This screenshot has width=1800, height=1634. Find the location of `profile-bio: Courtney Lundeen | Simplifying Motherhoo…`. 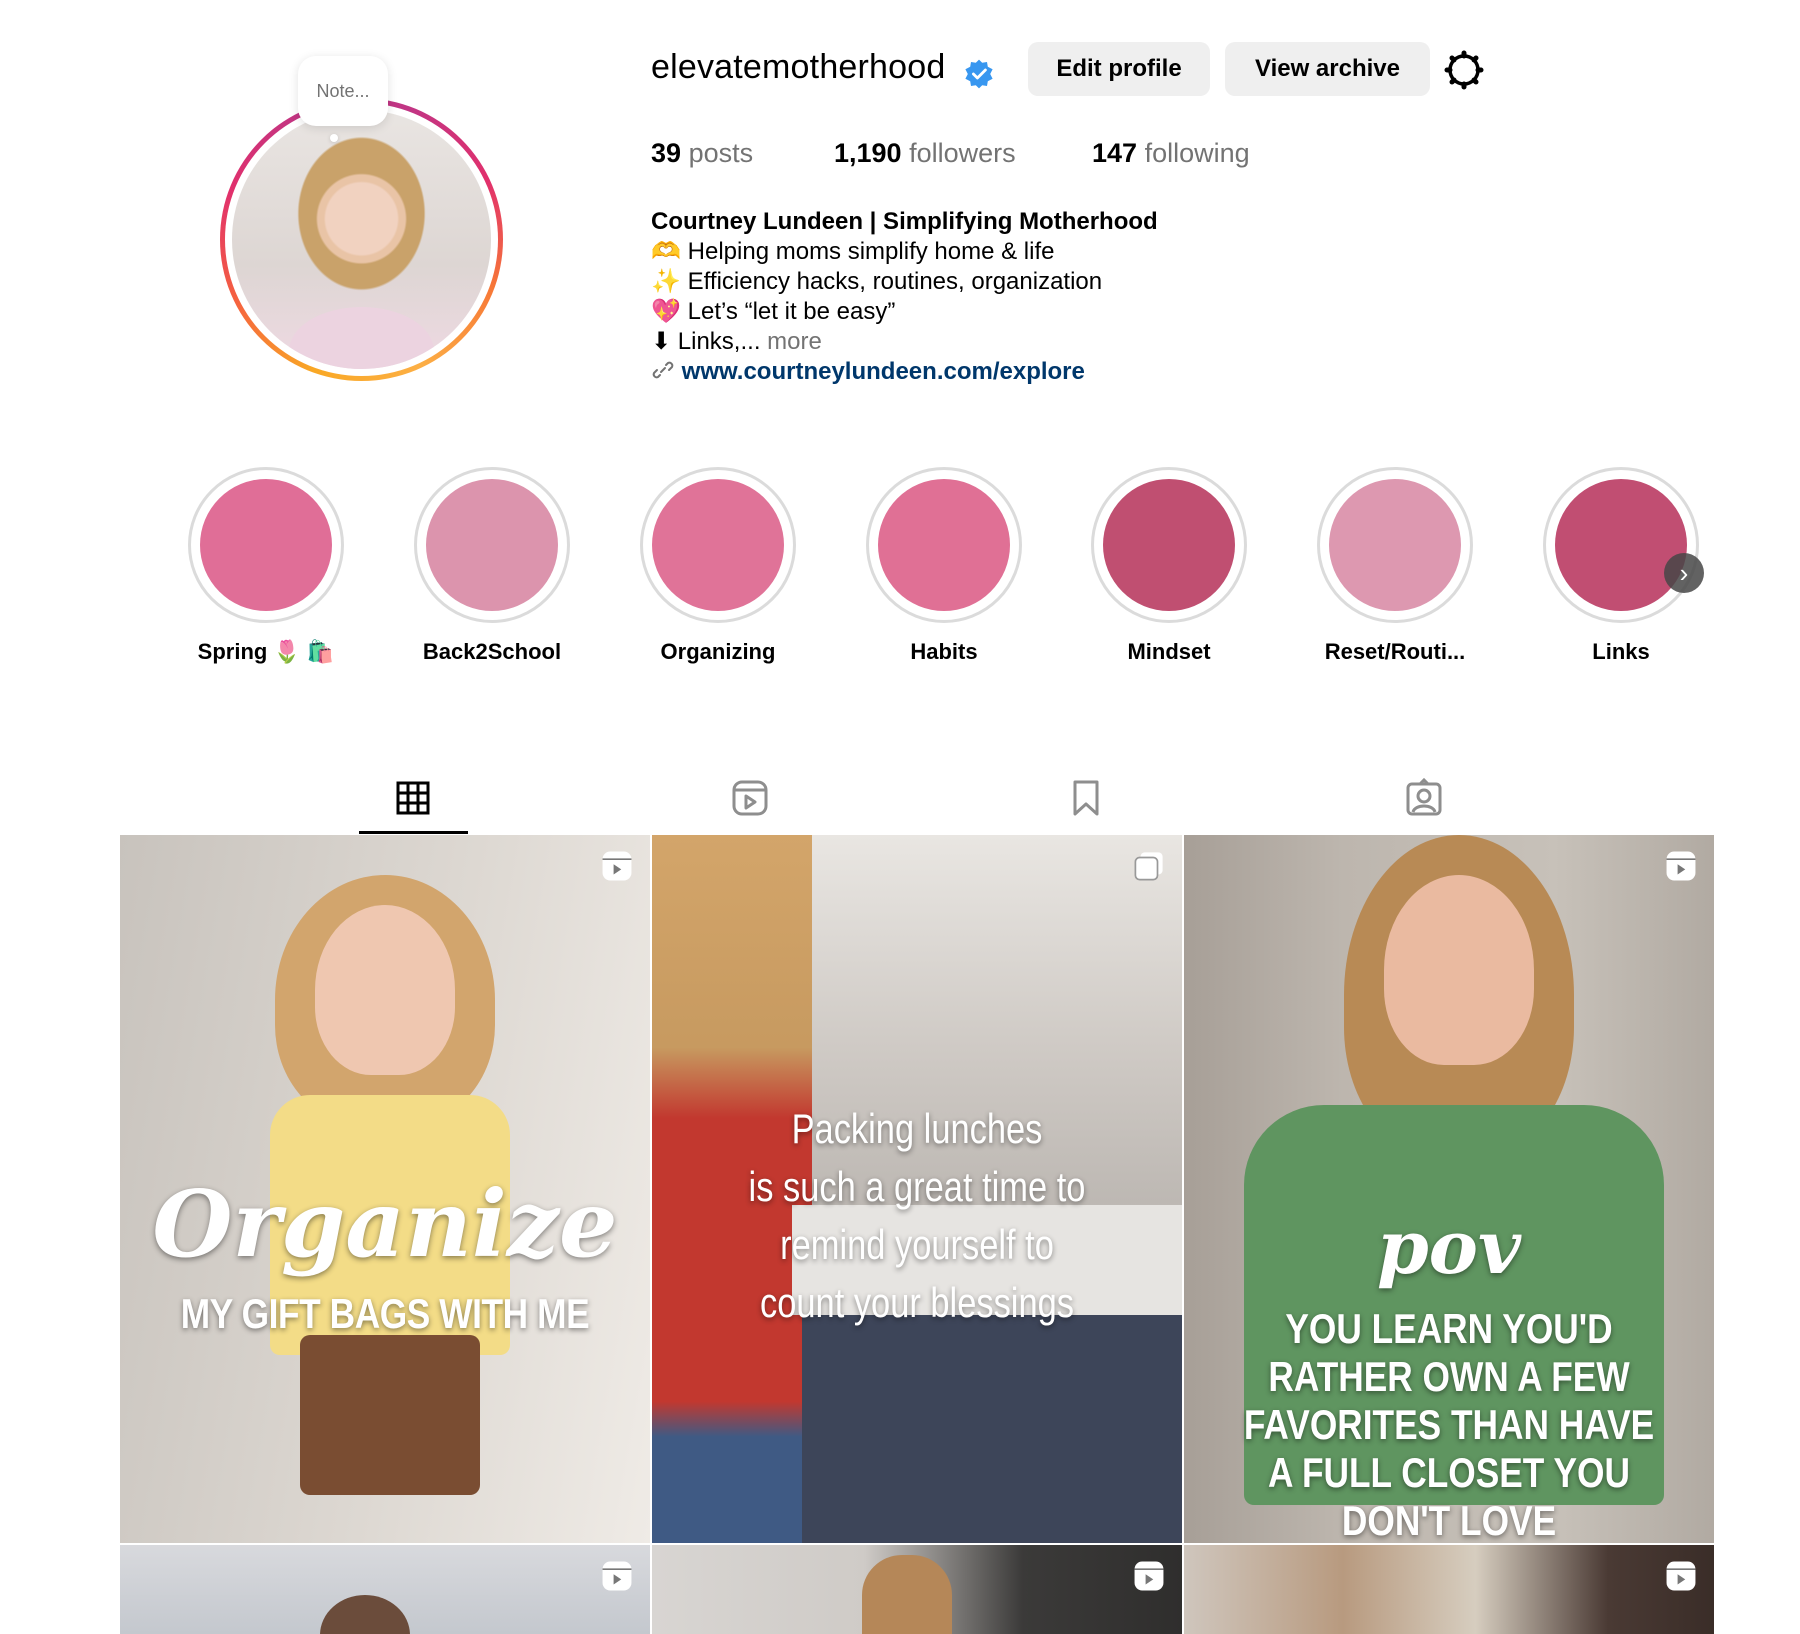

profile-bio: Courtney Lundeen | Simplifying Motherhoo… is located at coordinates (904, 297).